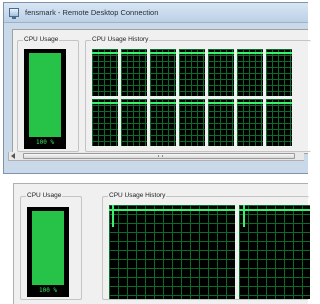 The height and width of the screenshot is (304, 320). Describe the element at coordinates (120, 39) in the screenshot. I see `remote-cpu-history-label: CPU Usage History` at that location.